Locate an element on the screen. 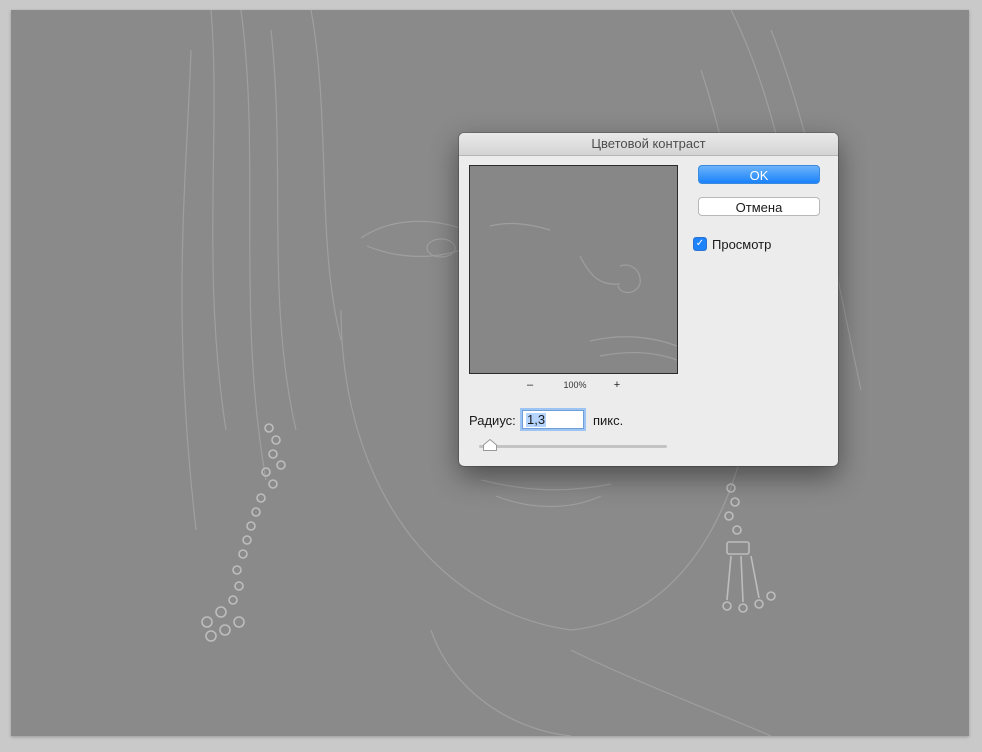  radius-slider-track is located at coordinates (573, 446).